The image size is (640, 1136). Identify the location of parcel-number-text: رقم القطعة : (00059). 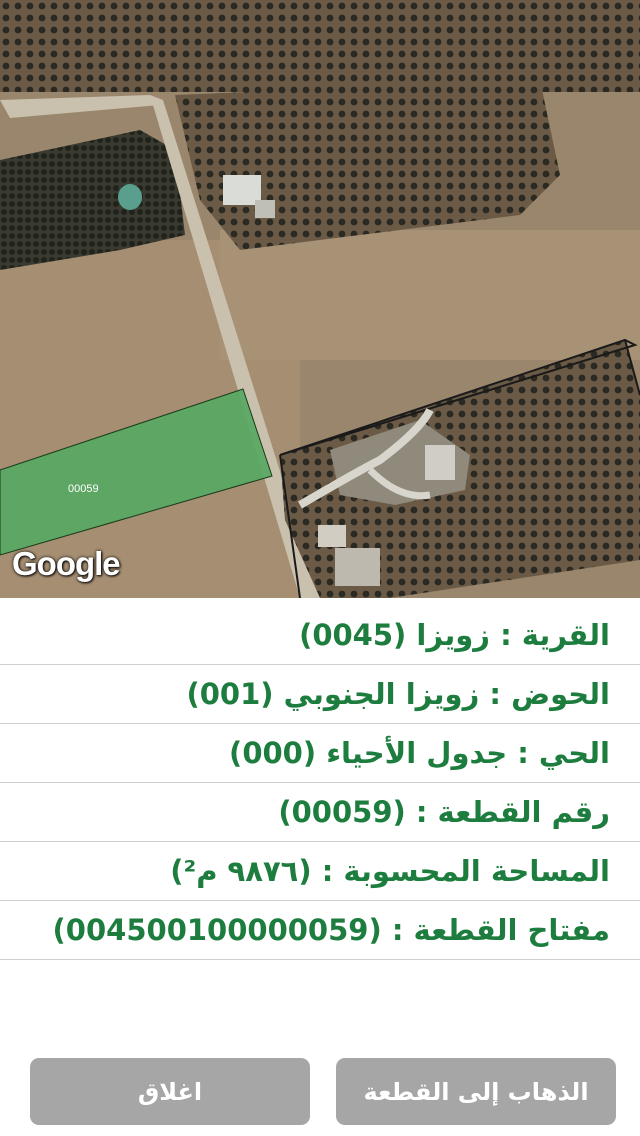
(444, 812).